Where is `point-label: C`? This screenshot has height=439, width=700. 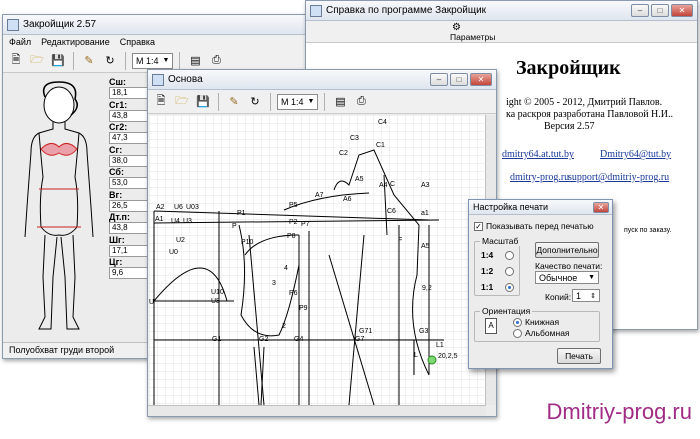 point-label: C is located at coordinates (392, 184).